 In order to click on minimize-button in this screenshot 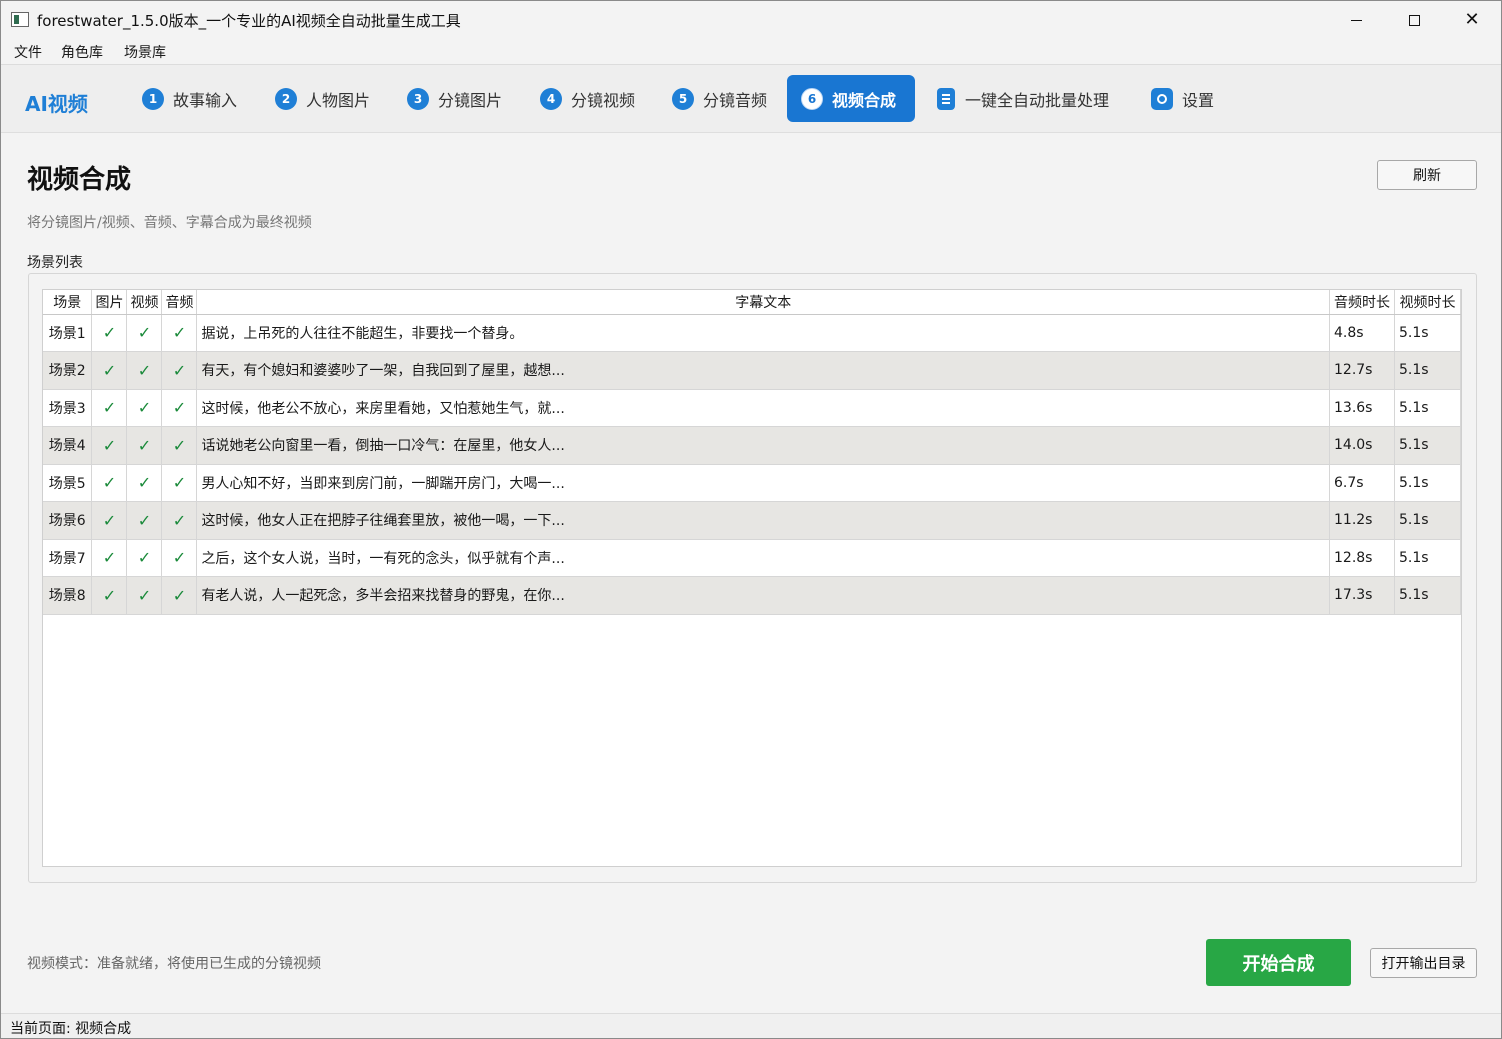, I will do `click(1356, 20)`.